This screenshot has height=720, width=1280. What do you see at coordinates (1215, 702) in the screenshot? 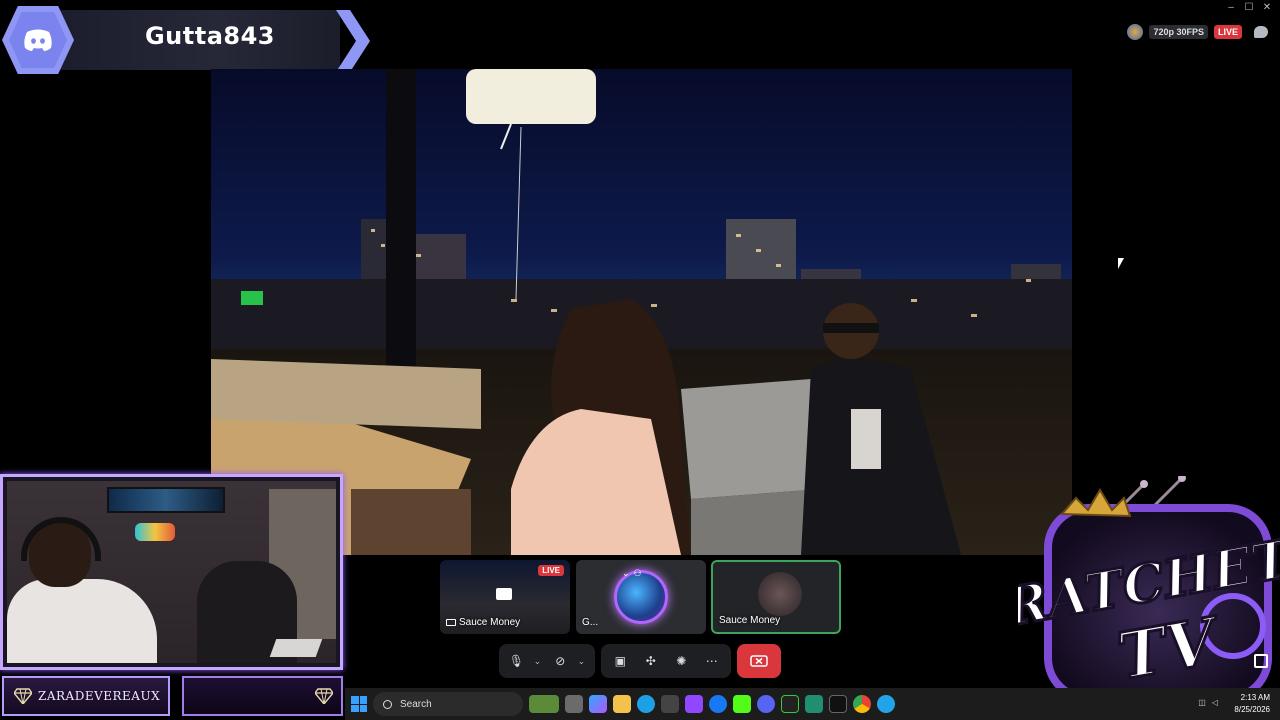
I see `volume-icon: ◁` at bounding box center [1215, 702].